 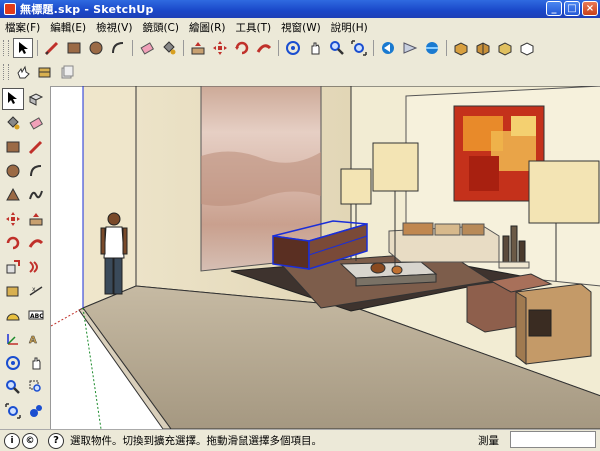 What do you see at coordinates (349, 27) in the screenshot?
I see `menu-help: 說明(H)` at bounding box center [349, 27].